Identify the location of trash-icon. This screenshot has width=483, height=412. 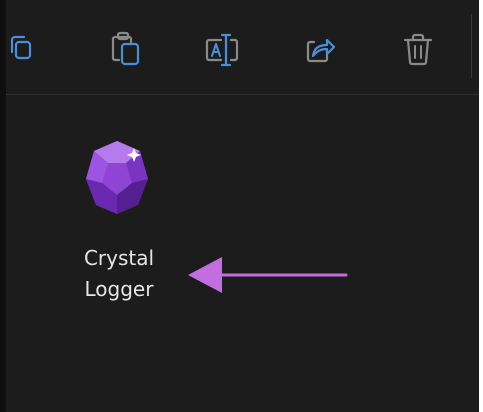
(418, 50).